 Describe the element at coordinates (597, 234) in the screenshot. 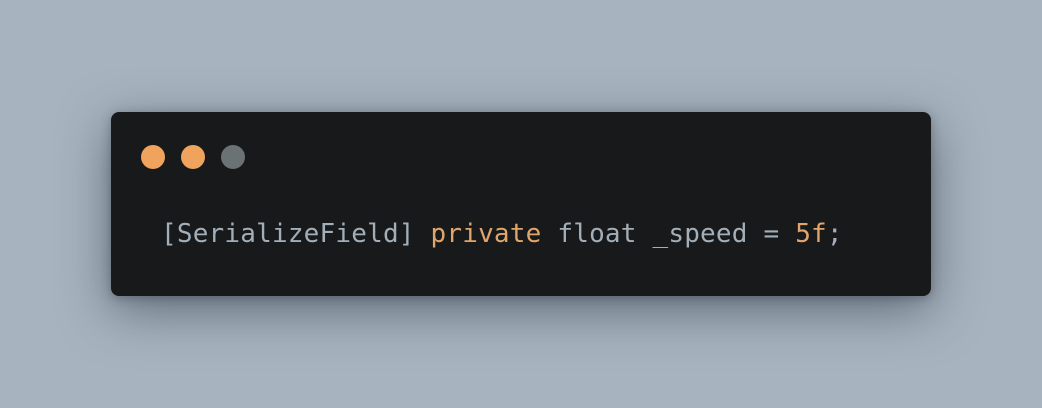

I see `code-type-float: float` at that location.